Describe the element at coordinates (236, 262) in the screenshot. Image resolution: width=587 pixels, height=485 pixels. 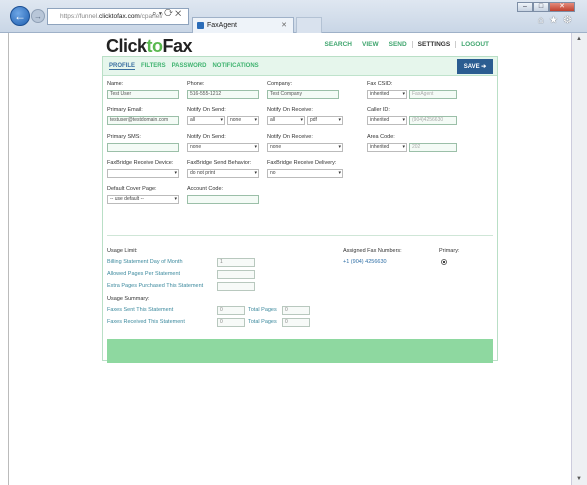
I see `billing-day-input: 1` at that location.